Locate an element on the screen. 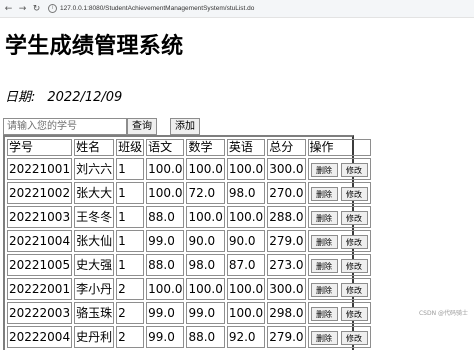 The height and width of the screenshot is (350, 474). cell-student-id: 20221005 is located at coordinates (40, 265).